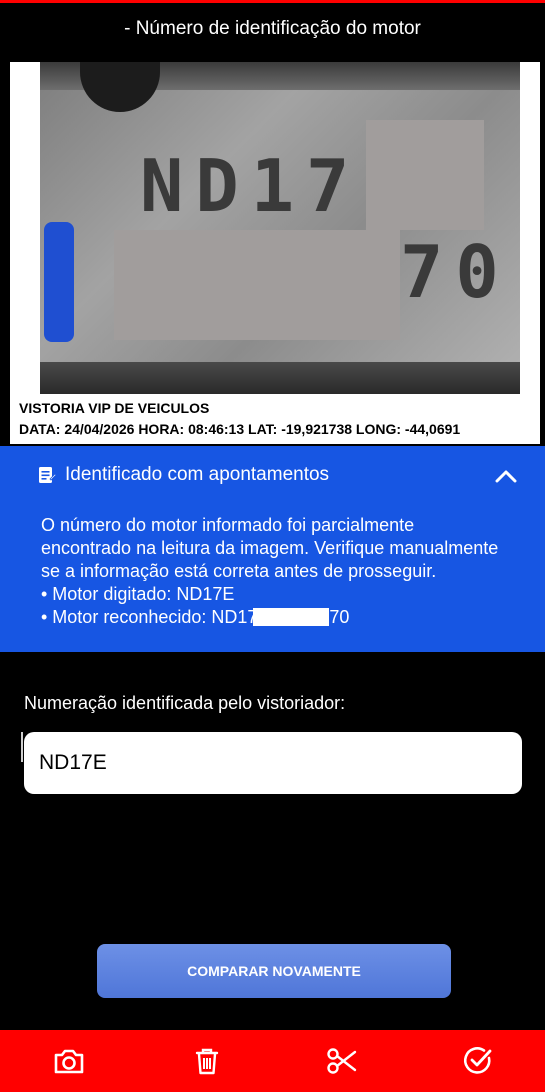  Describe the element at coordinates (138, 594) in the screenshot. I see `typed-motor-item: • Motor digitado: ND17E` at that location.